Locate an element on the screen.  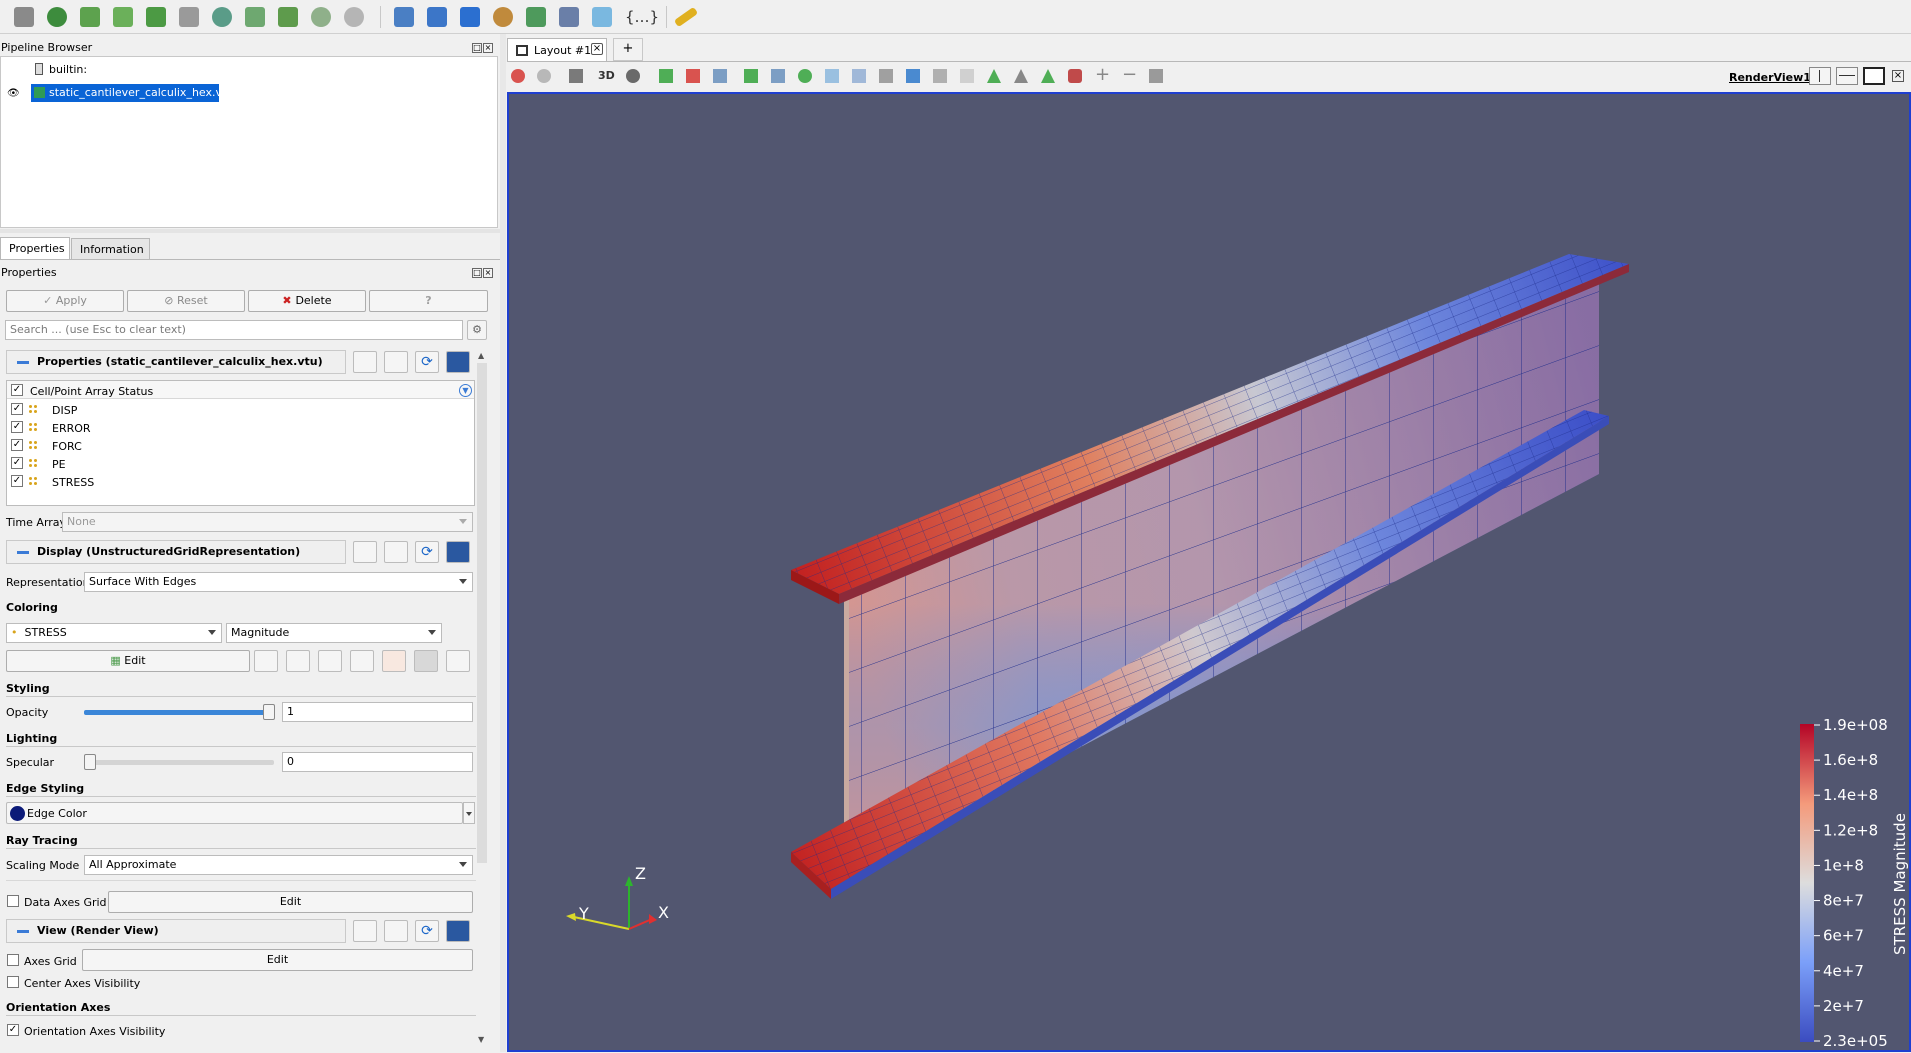
list-item: ✓ FORC is located at coordinates (240, 445).